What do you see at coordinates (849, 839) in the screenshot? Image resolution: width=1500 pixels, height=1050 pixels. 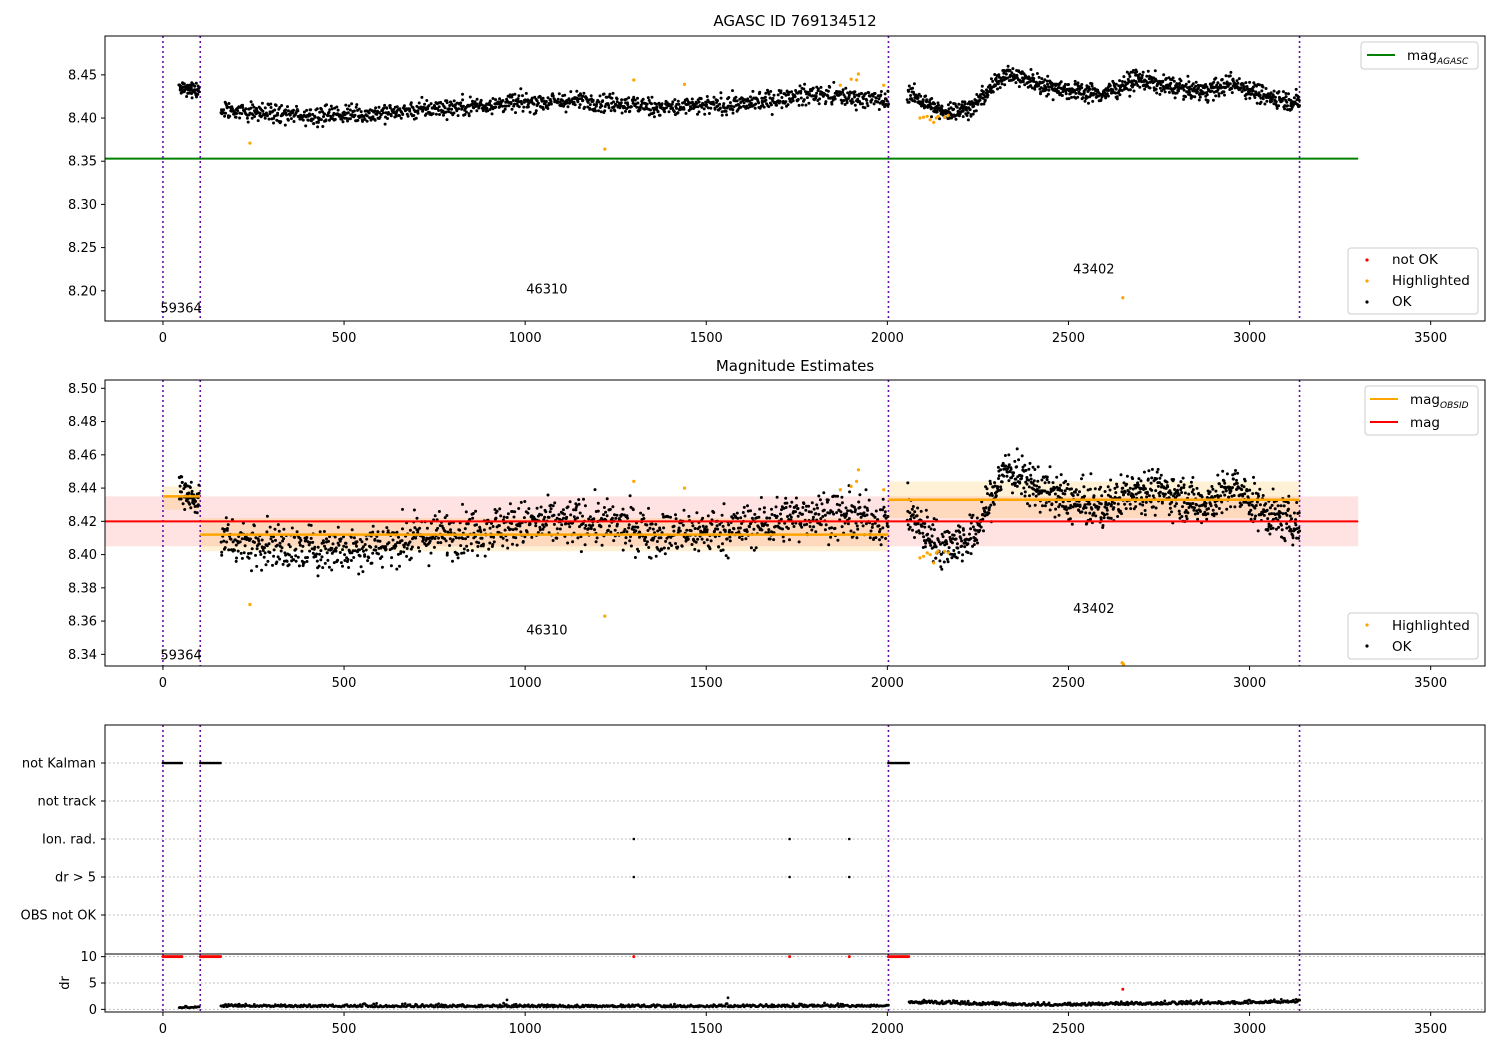 I see `flag-point` at bounding box center [849, 839].